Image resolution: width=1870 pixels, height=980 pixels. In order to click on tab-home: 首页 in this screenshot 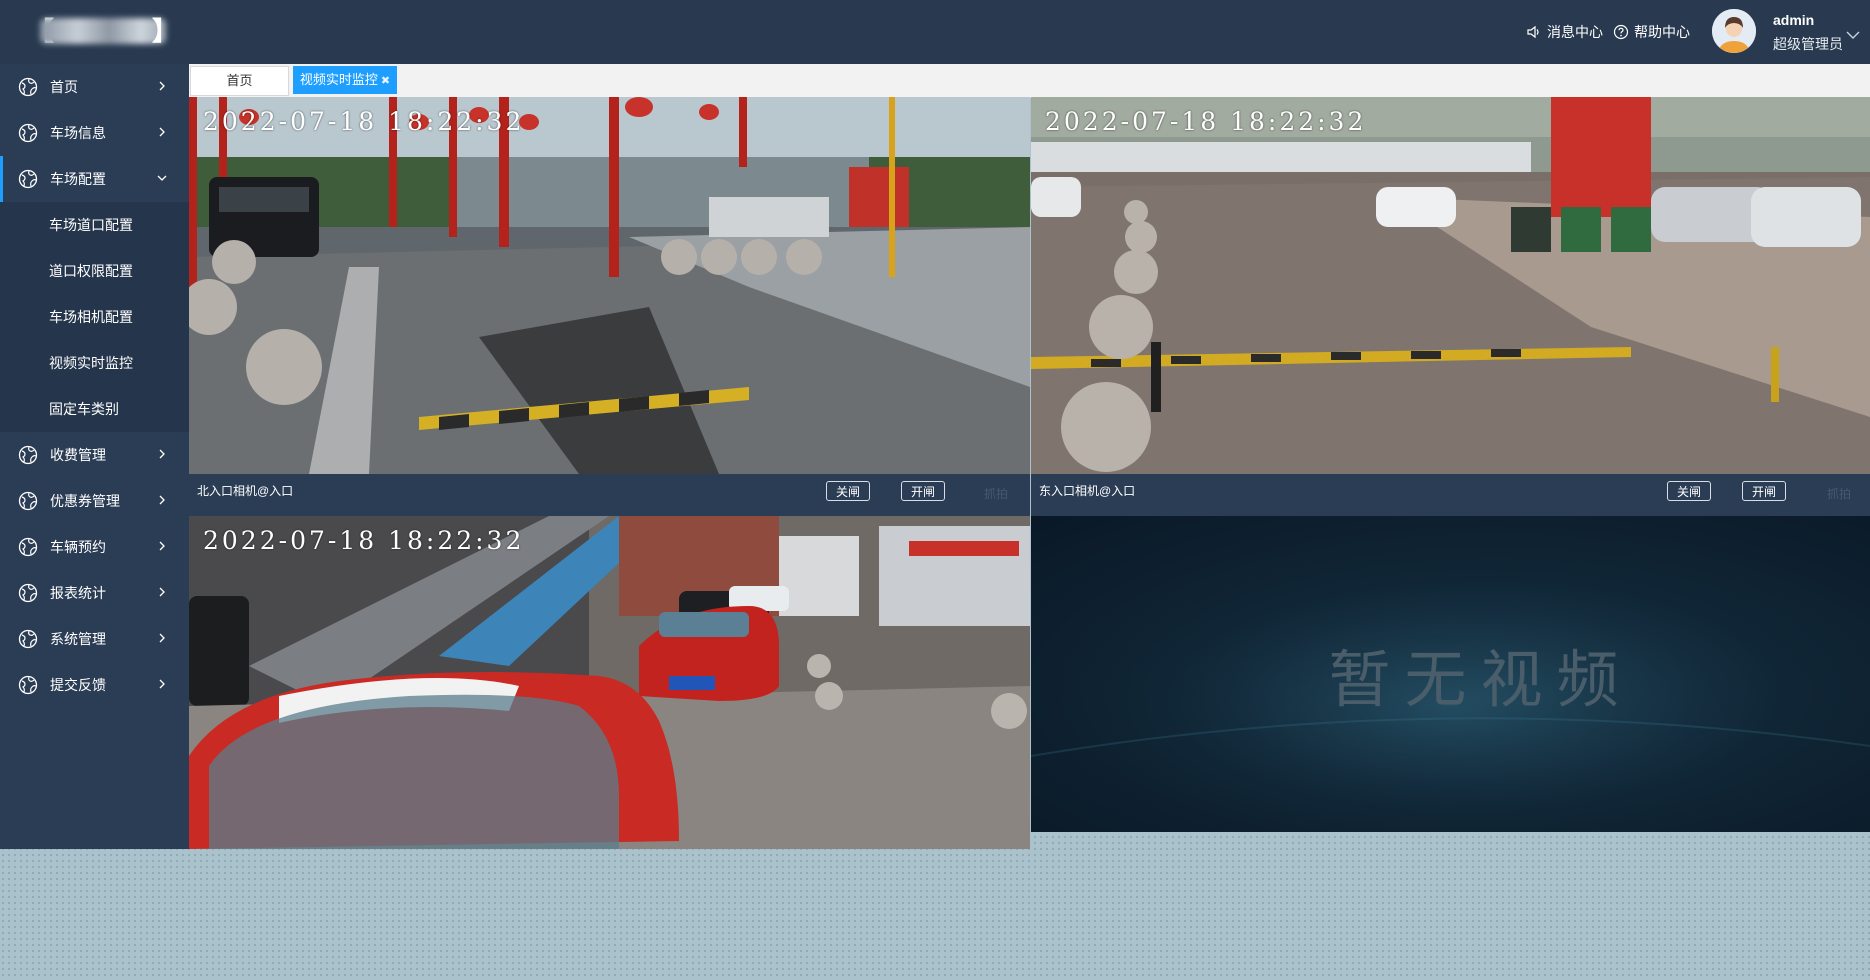, I will do `click(239, 81)`.